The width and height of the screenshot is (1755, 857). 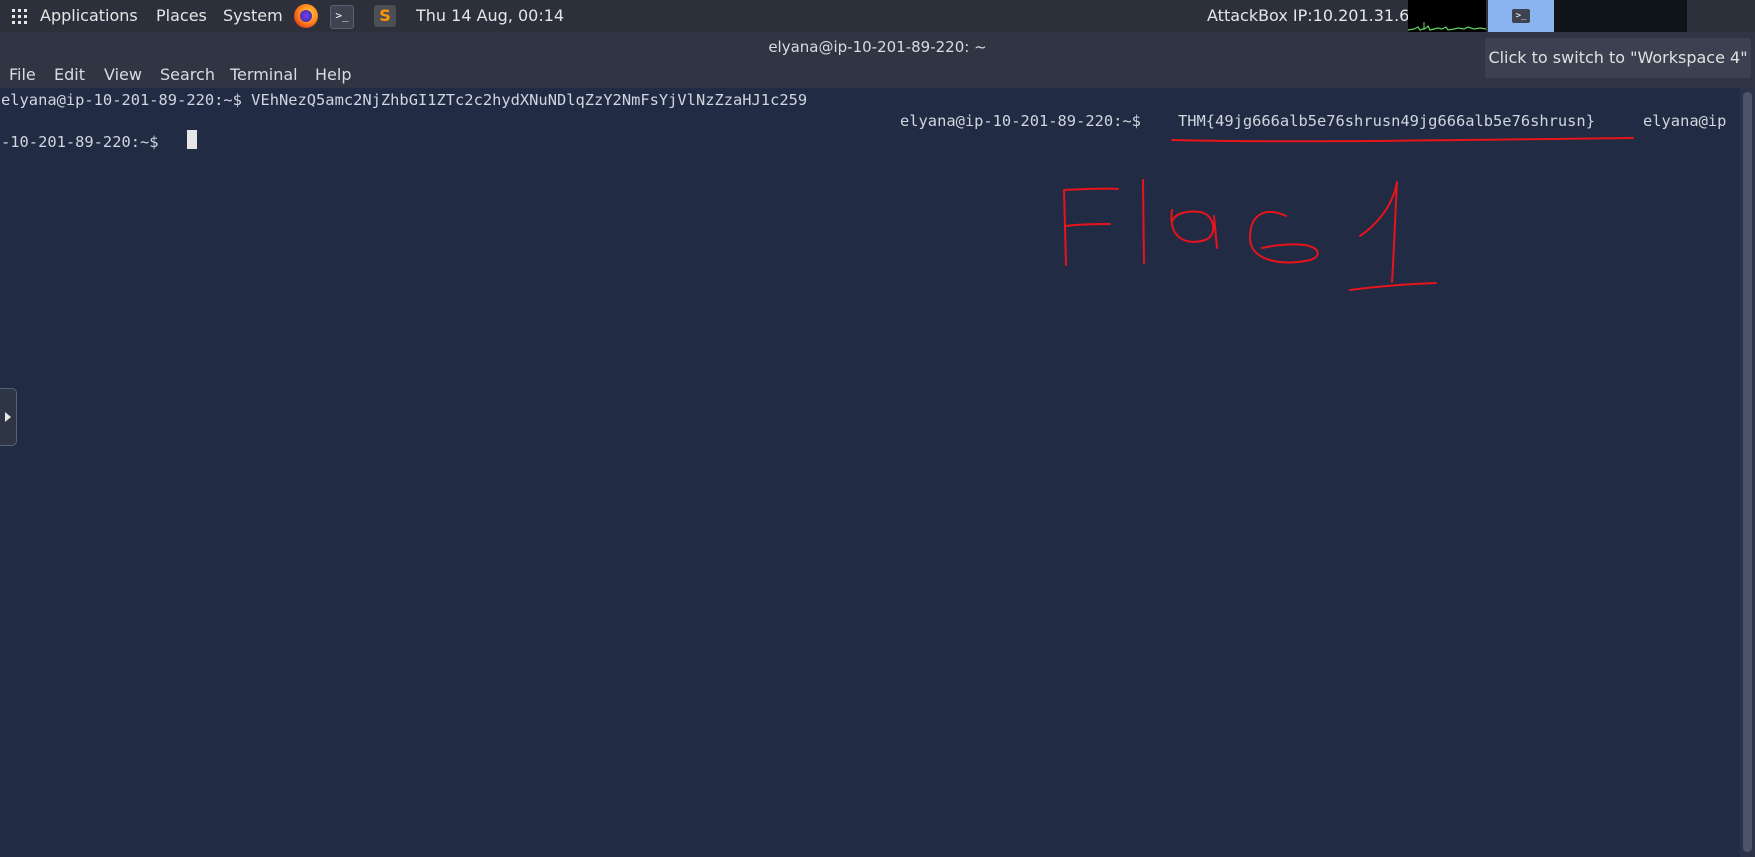 I want to click on handwritten-annotation, so click(x=1348, y=214).